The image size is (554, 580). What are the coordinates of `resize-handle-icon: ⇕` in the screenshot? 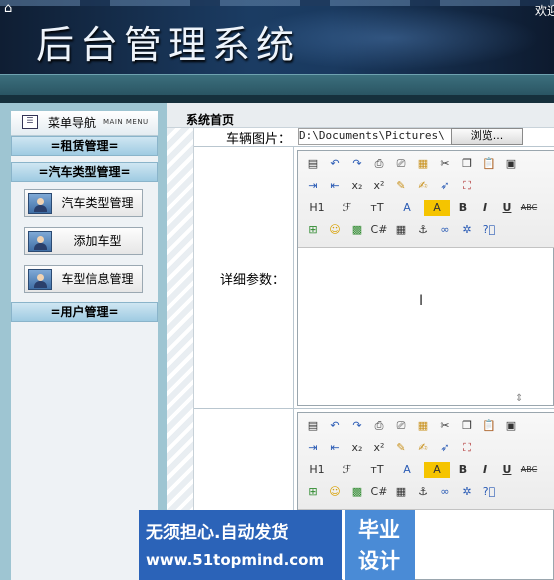 It's located at (519, 398).